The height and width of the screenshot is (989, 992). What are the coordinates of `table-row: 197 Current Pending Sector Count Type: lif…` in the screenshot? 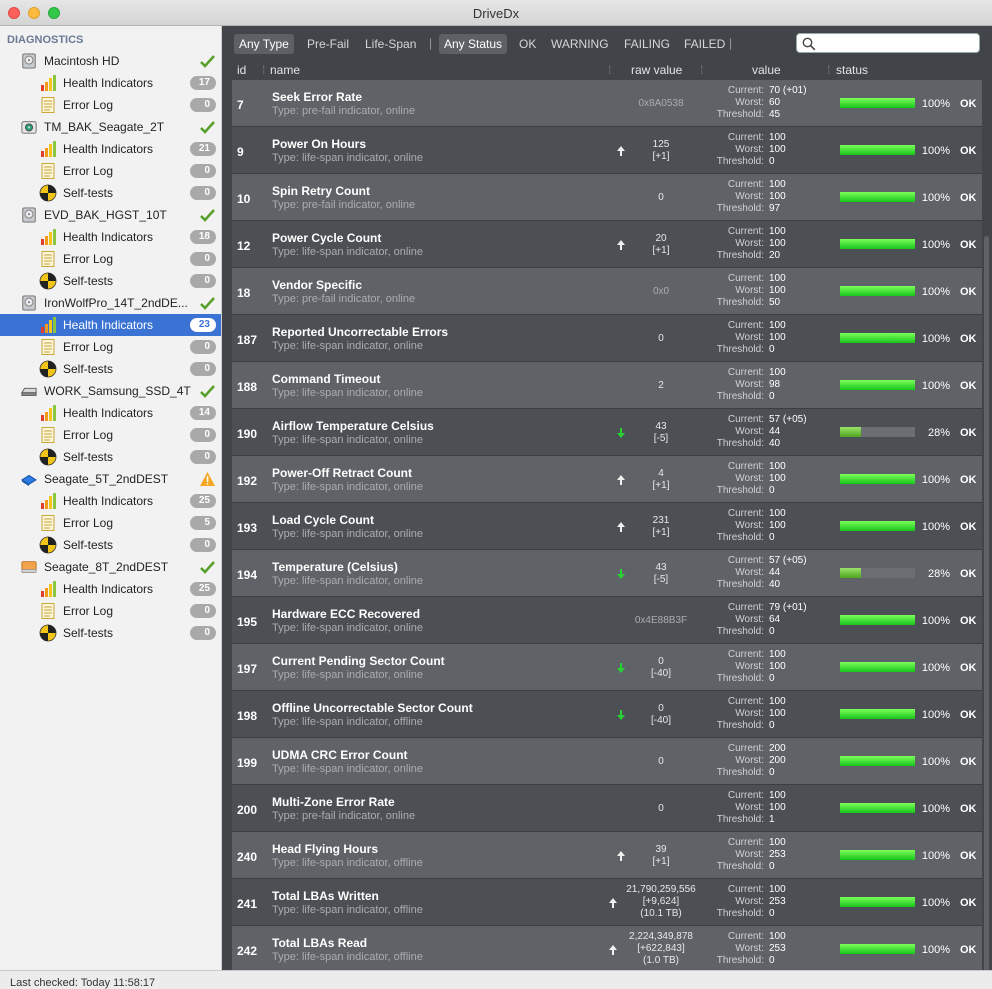 It's located at (607, 667).